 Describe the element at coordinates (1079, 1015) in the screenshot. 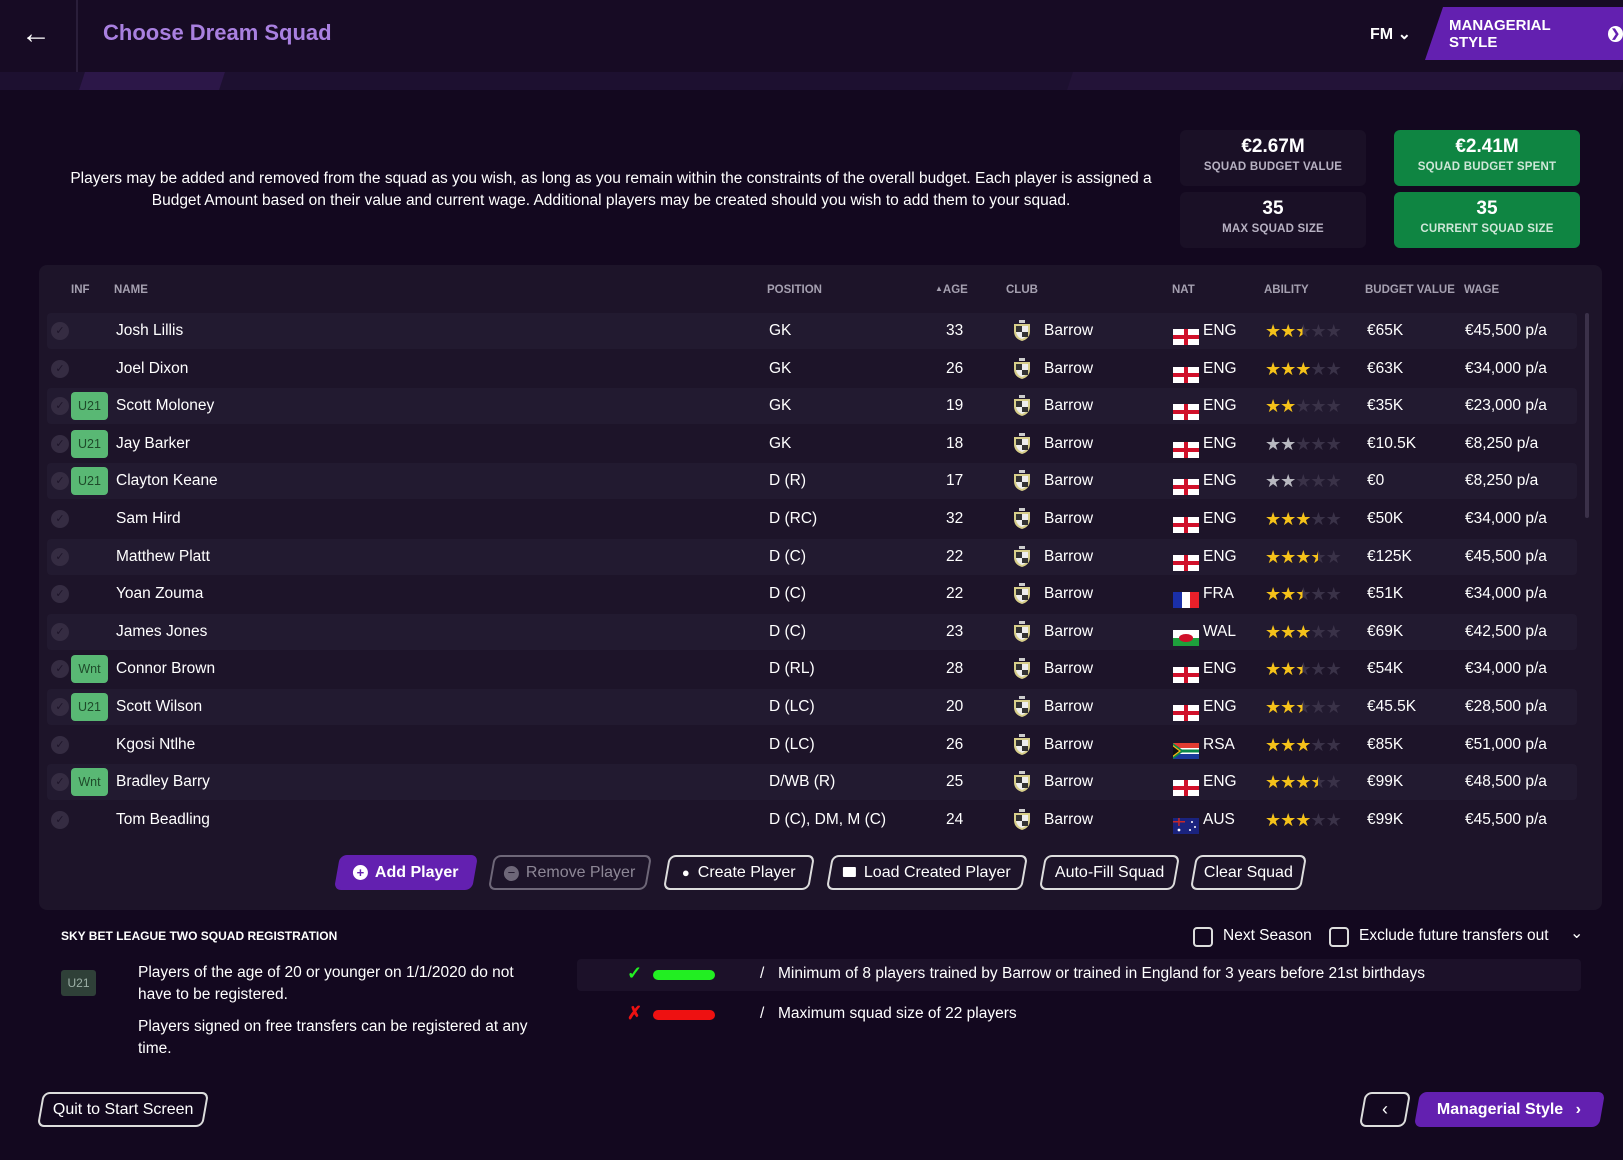

I see `registration-rule: ✗ / Maximum squad size of 22 players` at that location.